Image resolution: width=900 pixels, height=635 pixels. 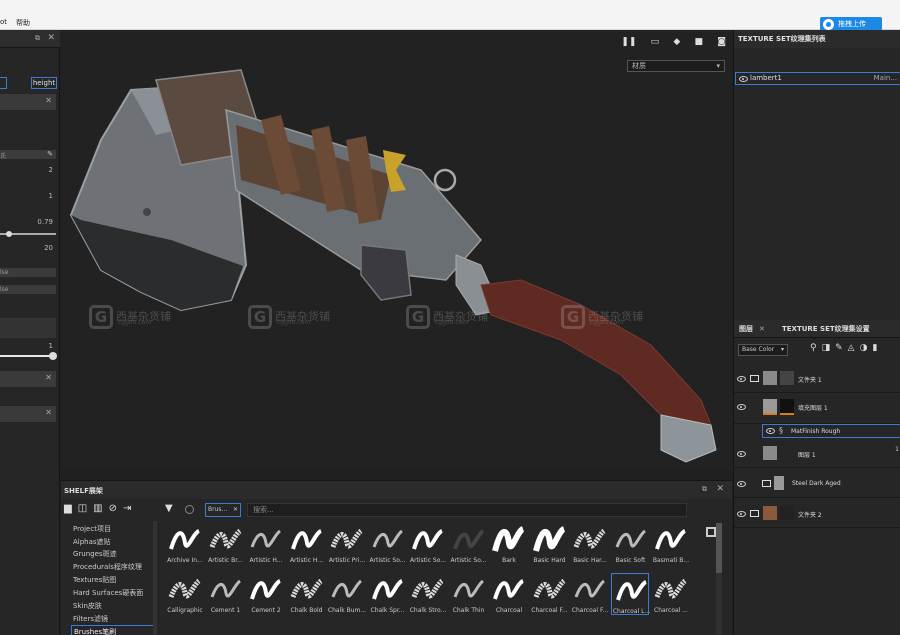 I want to click on menu-item-help: 帮助, so click(x=23, y=23).